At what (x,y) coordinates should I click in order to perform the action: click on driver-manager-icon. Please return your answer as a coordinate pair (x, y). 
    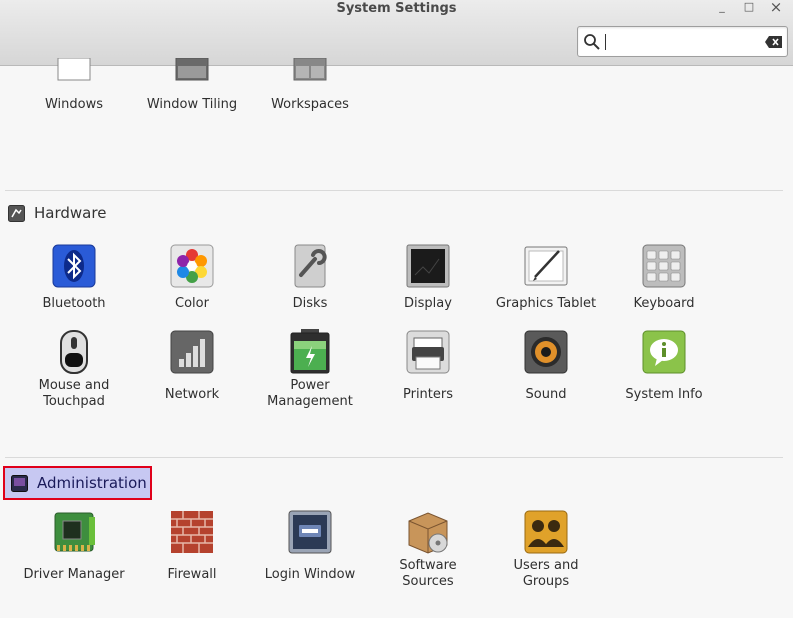
    Looking at the image, I should click on (74, 532).